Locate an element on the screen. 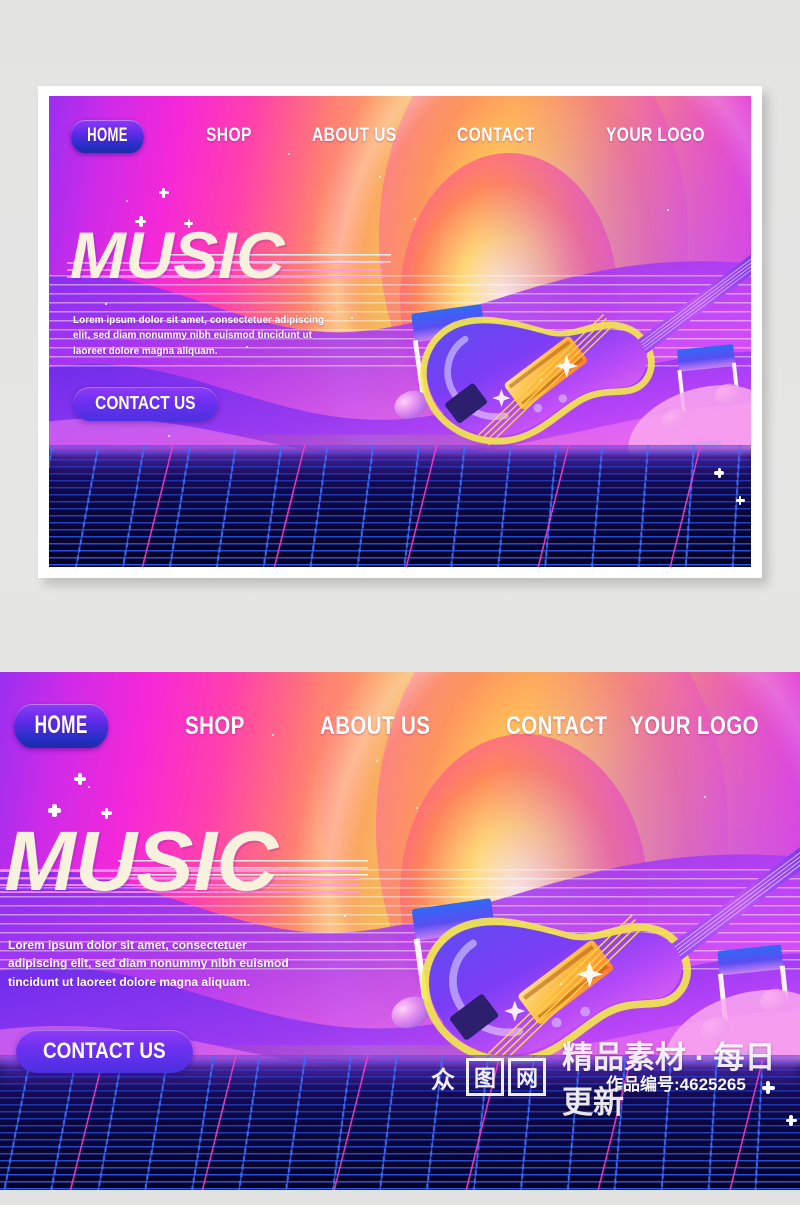  floor-pink-lines is located at coordinates (400, 505).